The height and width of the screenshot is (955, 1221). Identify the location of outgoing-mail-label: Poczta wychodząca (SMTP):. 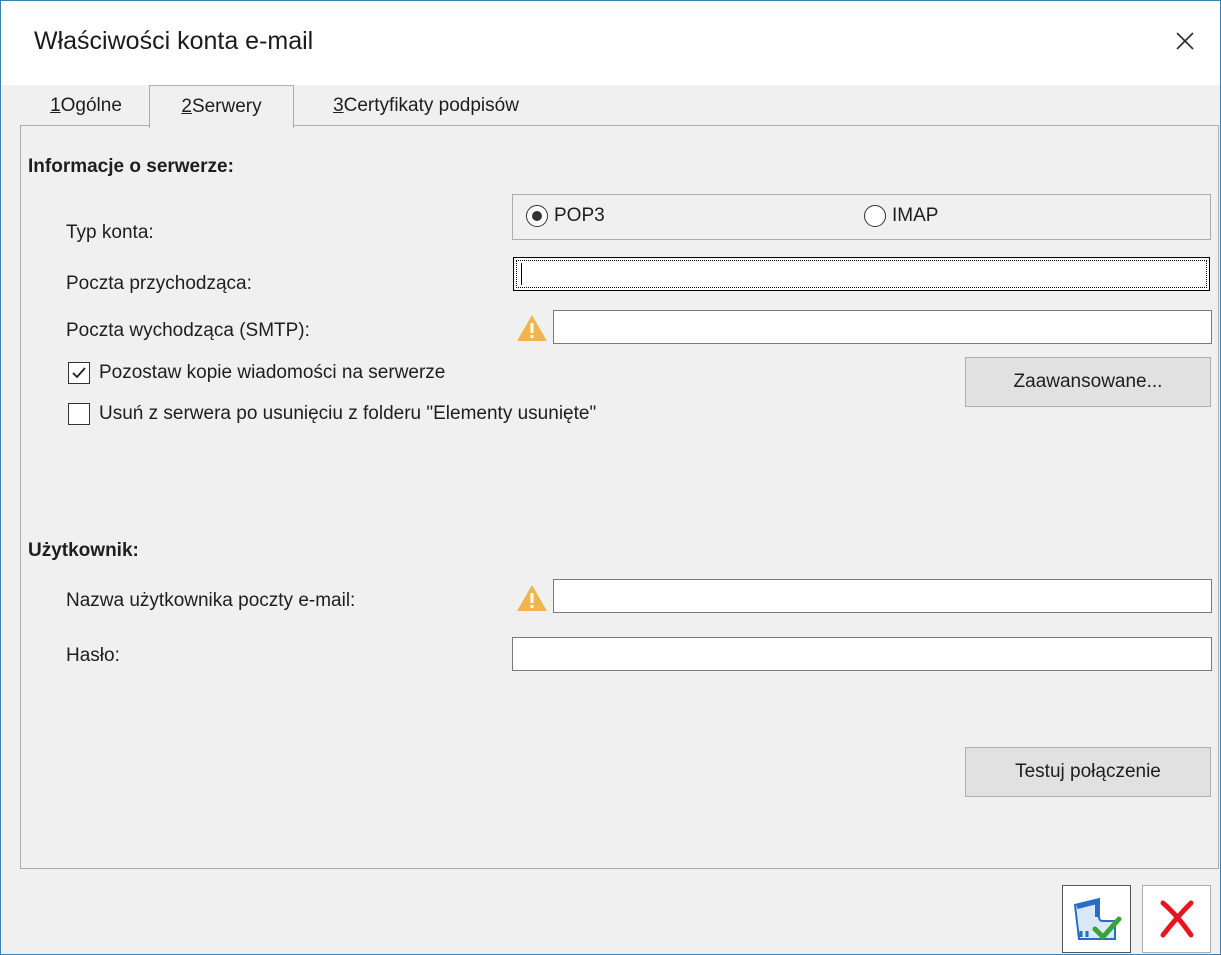
(188, 330).